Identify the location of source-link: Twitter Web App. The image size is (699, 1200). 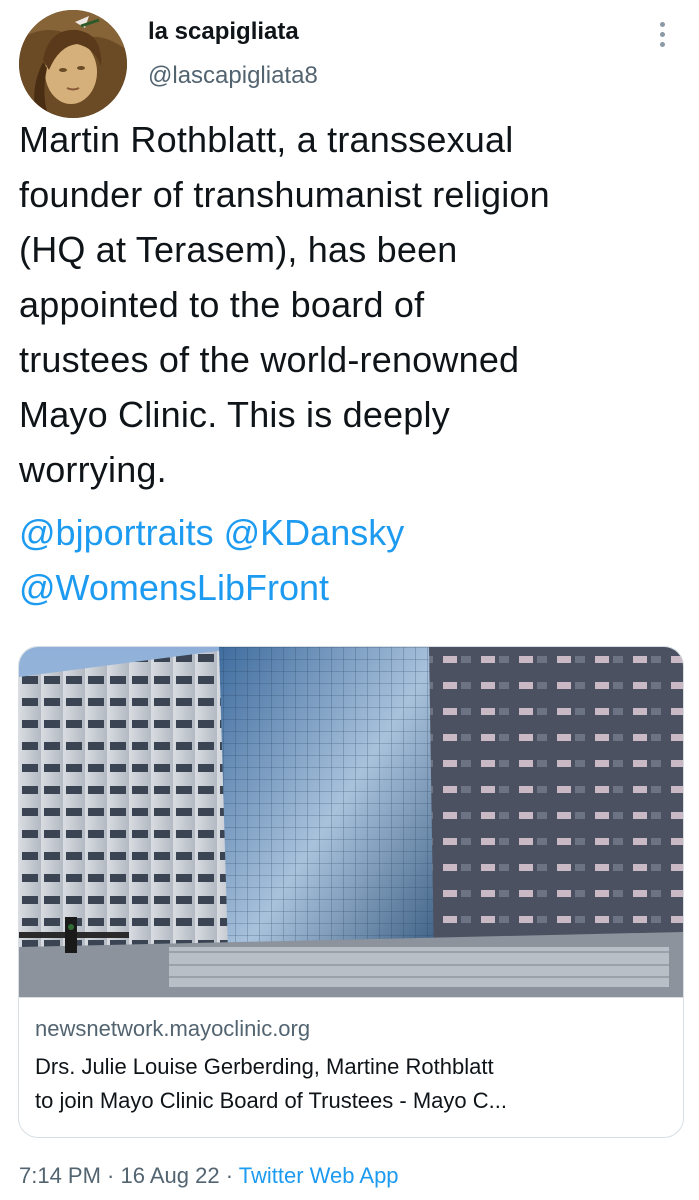
(319, 1175).